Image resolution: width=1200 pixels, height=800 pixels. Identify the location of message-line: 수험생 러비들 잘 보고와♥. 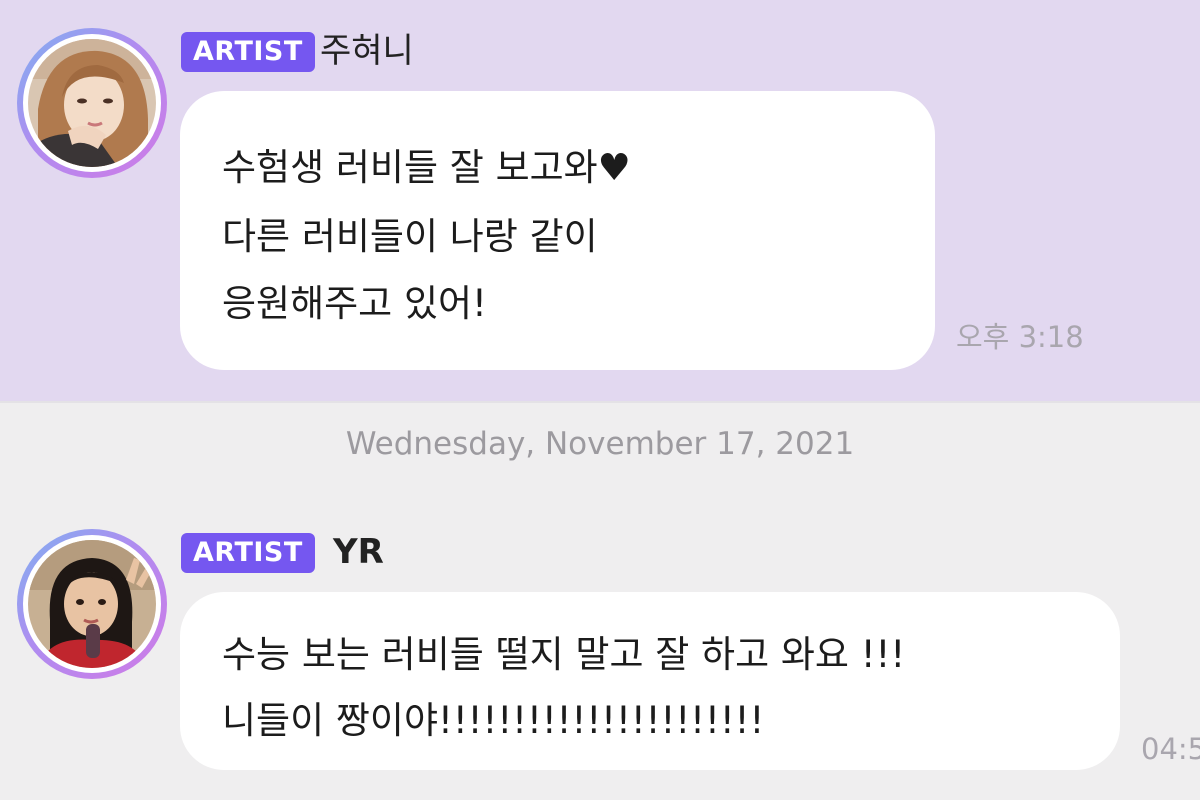
(426, 167).